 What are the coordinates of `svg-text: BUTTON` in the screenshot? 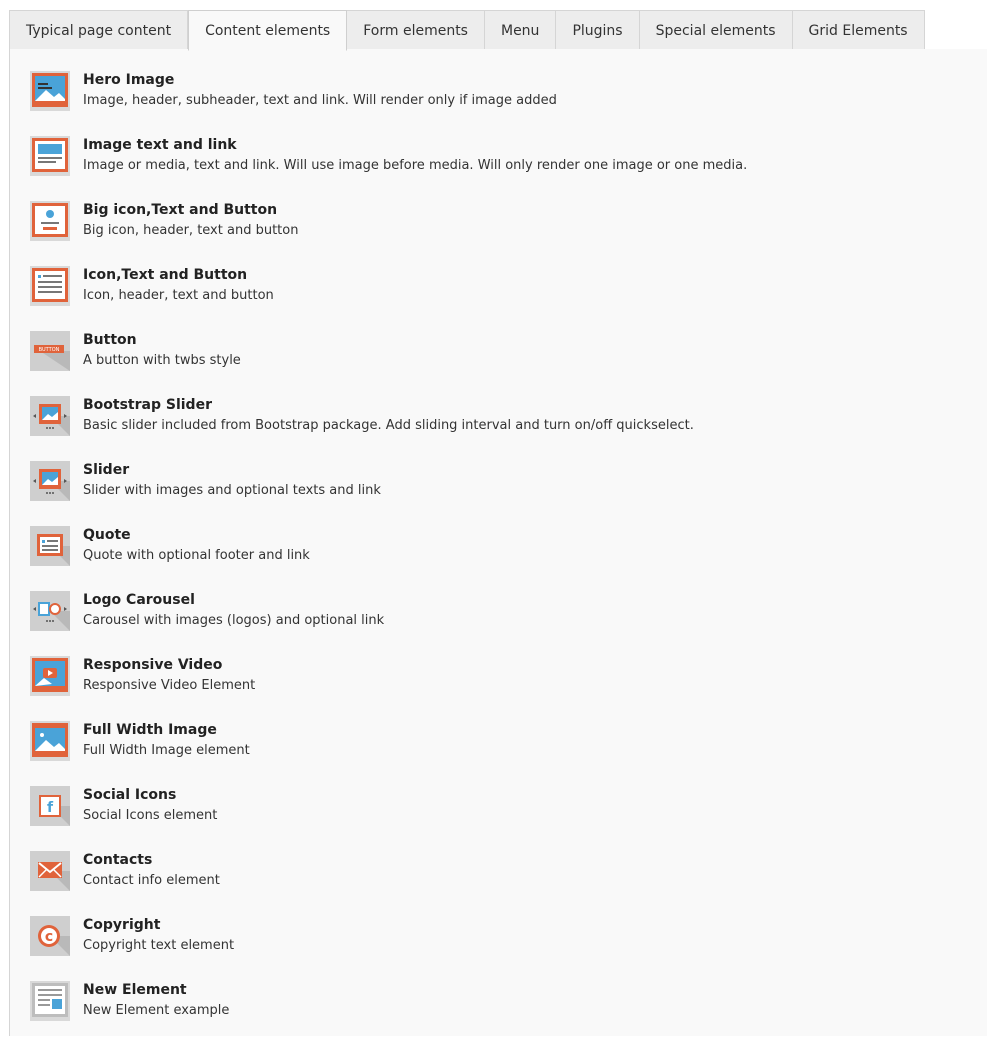 It's located at (49, 350).